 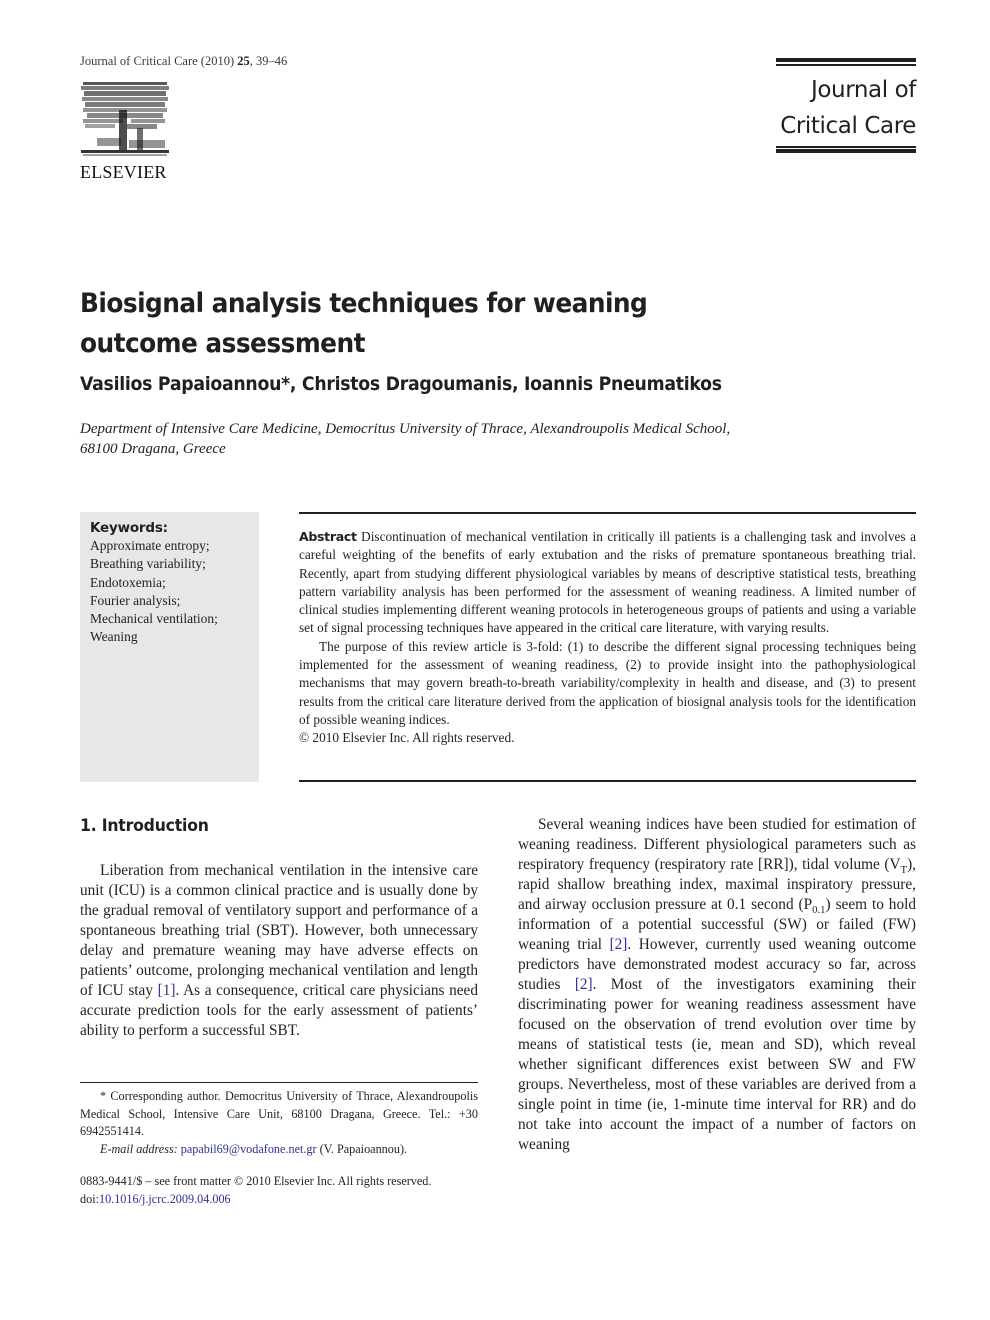 I want to click on keyword-item: Fourier analysis;, so click(x=135, y=600).